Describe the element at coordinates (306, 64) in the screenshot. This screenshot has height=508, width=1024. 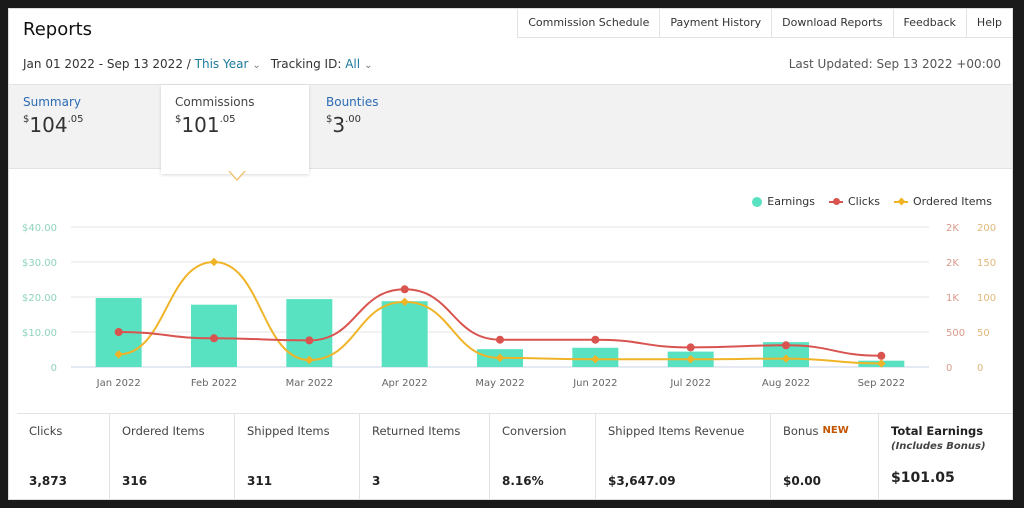
I see `tracking-id-label: Tracking ID:` at that location.